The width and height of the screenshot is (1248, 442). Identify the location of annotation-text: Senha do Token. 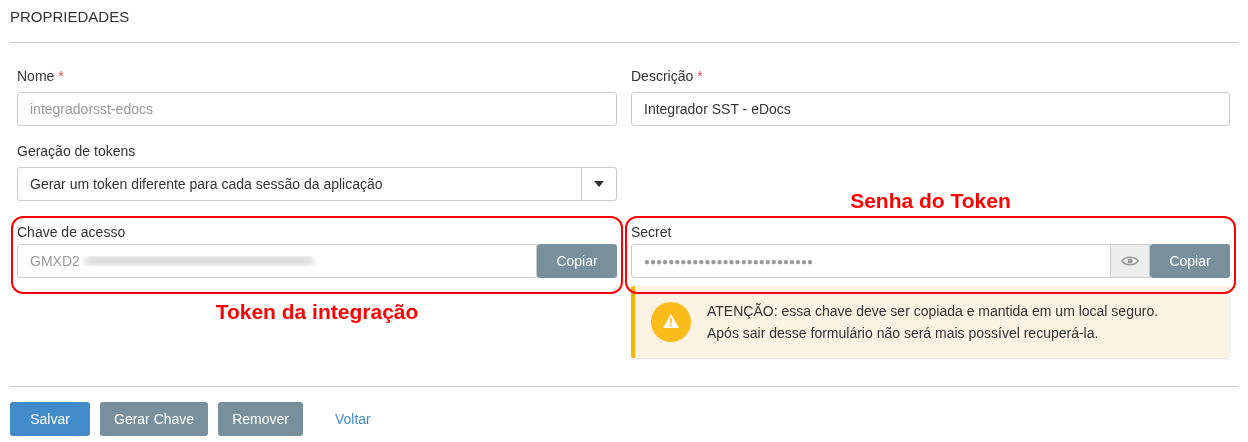
(930, 201).